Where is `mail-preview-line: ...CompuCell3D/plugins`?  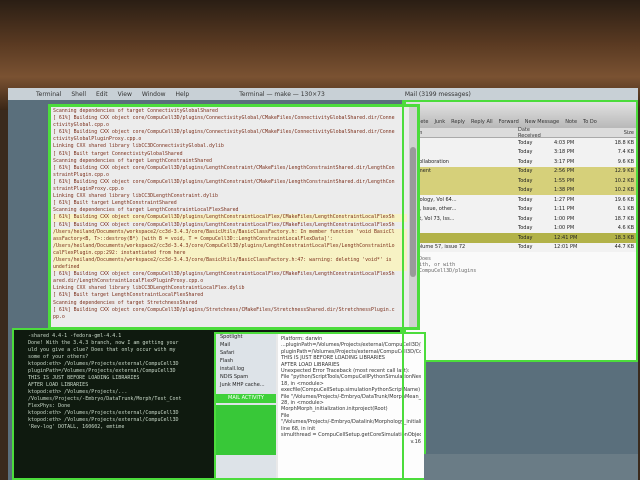 mail-preview-line: ...CompuCell3D/plugins is located at coordinates (443, 271).